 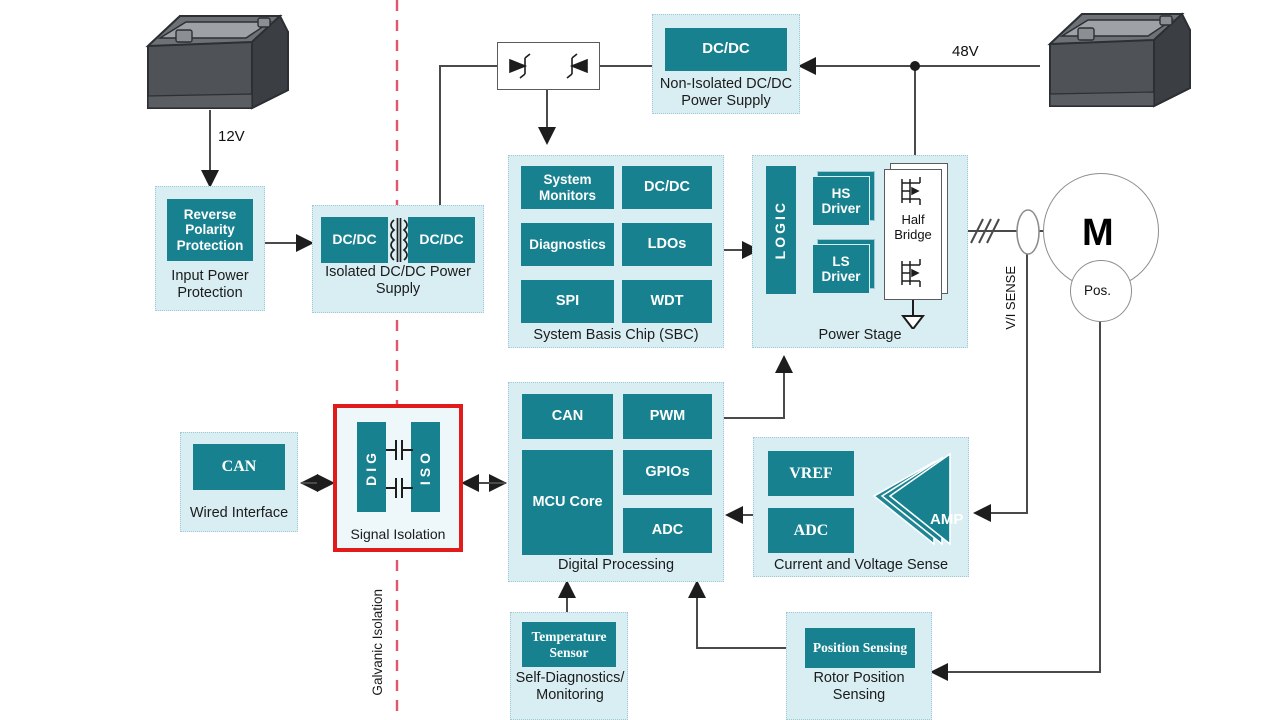 I want to click on battery-48v-icon, so click(x=1119, y=60).